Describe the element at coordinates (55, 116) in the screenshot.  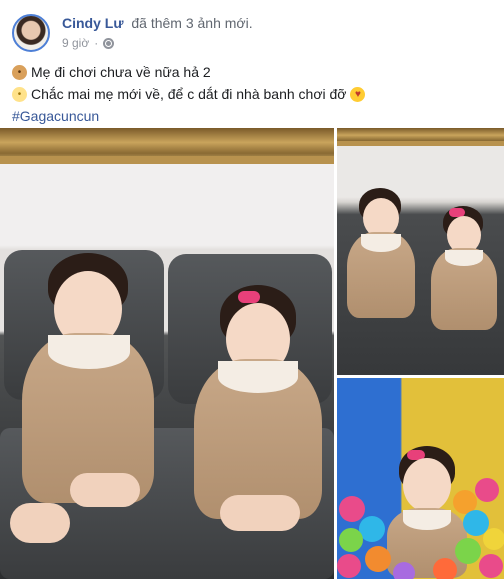
I see `hashtag-link: #Gagacuncun` at that location.